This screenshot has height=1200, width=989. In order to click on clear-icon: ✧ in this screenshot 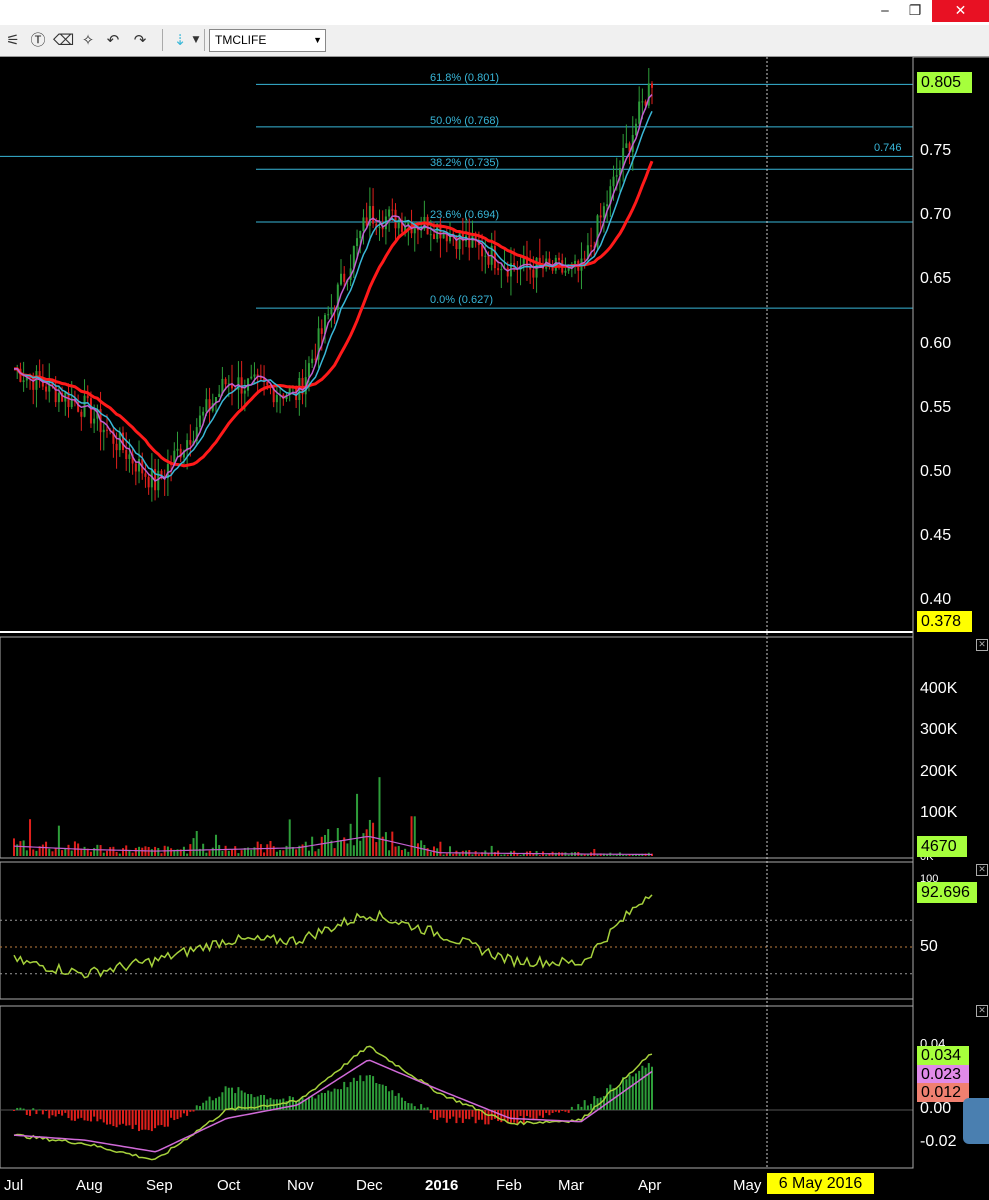, I will do `click(88, 40)`.